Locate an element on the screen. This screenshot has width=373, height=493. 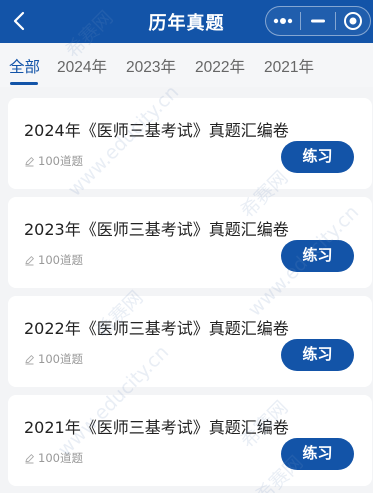
exam-title: 2023年《医师三基考试》真题汇编卷 is located at coordinates (156, 229).